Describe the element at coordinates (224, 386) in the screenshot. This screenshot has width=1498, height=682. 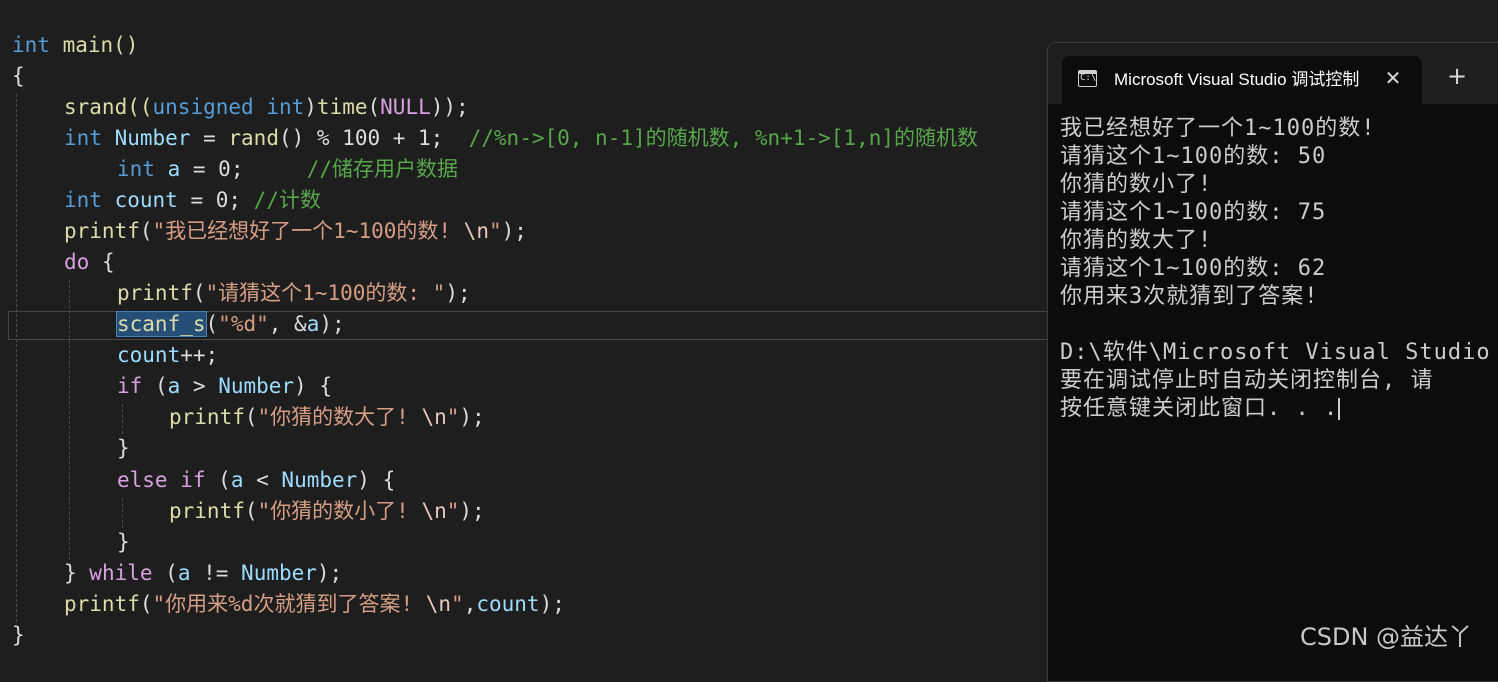
I see `code-line: if (a > Number) {` at that location.